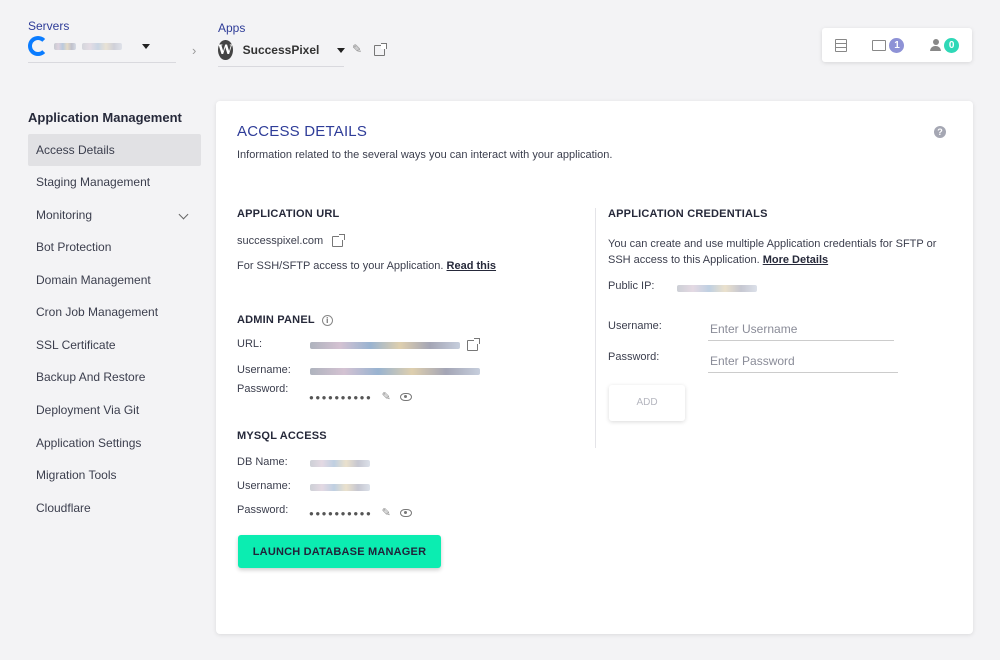  I want to click on sidebar-item-domain-management: Domain Management, so click(114, 280).